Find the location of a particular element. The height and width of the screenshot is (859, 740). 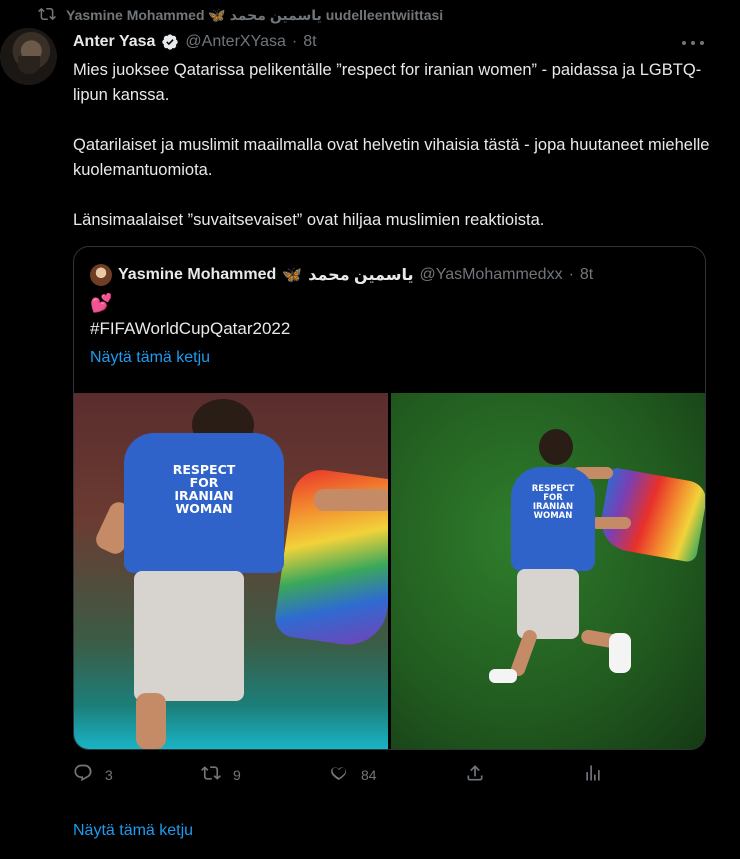

hearts-emoji: 💕 is located at coordinates (101, 303).